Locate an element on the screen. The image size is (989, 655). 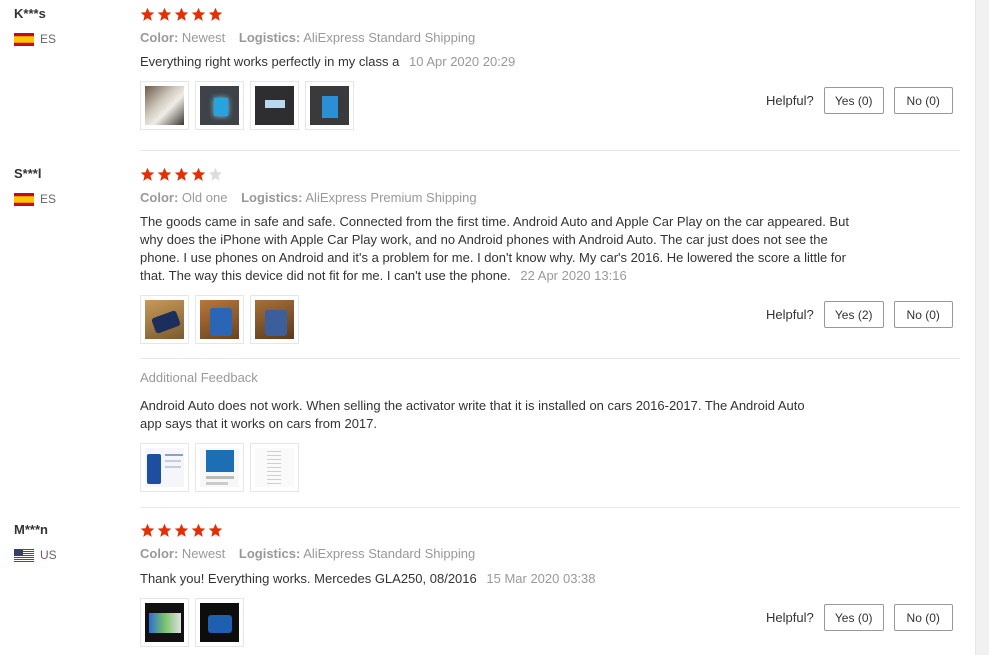
star-empty-icon is located at coordinates (215, 174).